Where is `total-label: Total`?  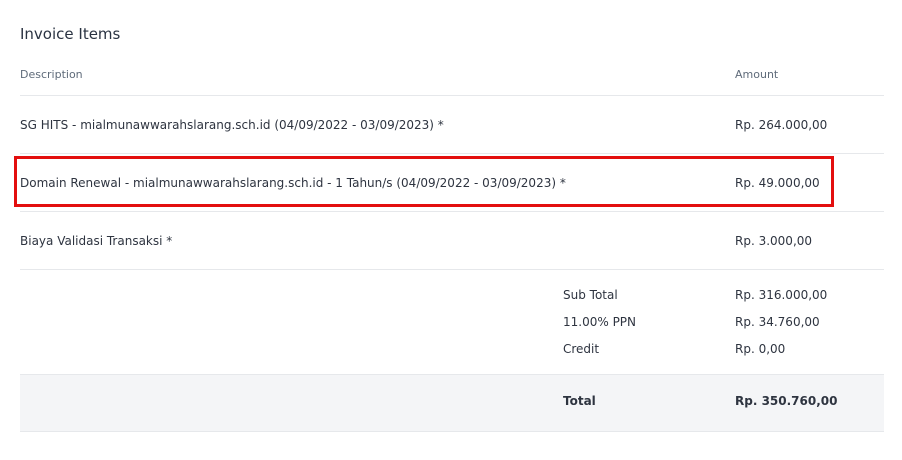
total-label: Total is located at coordinates (579, 401).